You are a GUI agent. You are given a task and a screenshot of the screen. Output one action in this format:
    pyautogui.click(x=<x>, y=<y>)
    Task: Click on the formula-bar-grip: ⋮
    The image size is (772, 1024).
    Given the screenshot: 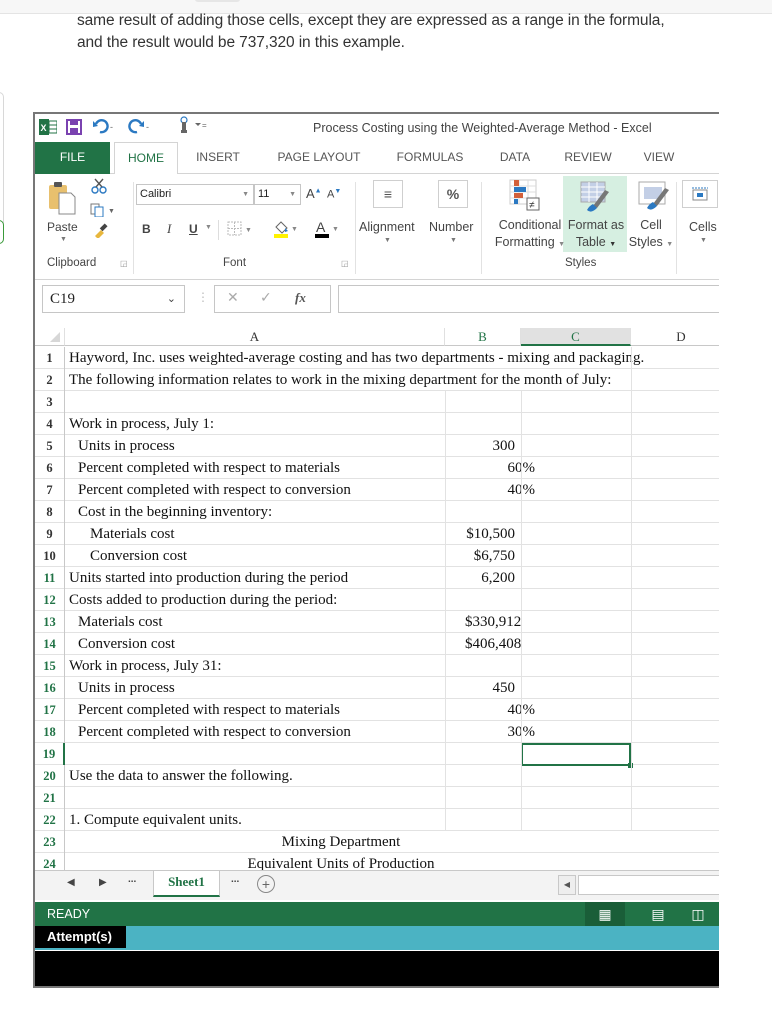 What is the action you would take?
    pyautogui.click(x=203, y=297)
    